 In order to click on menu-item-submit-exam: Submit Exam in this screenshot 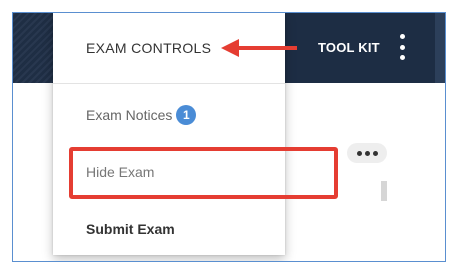, I will do `click(130, 229)`.